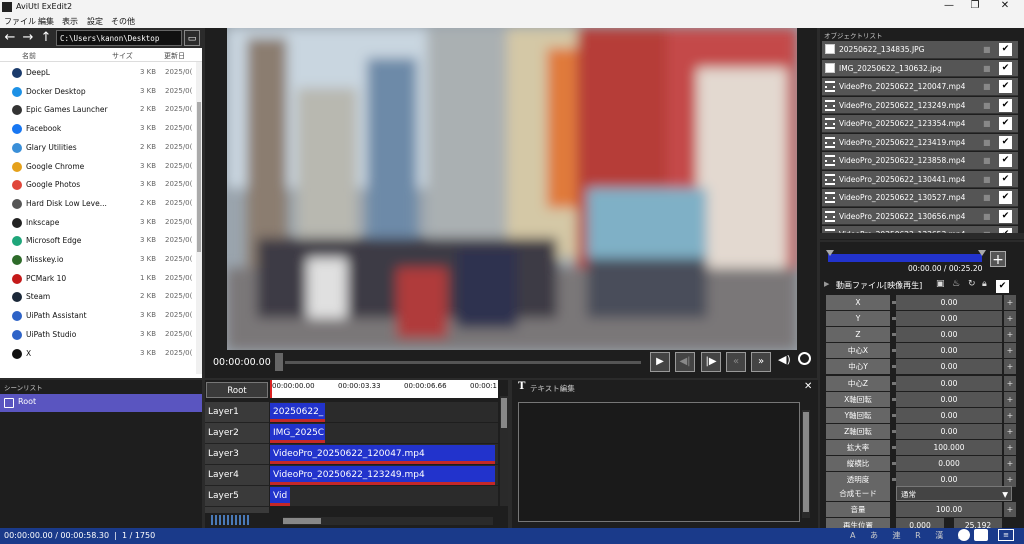 The image size is (1024, 544). What do you see at coordinates (940, 284) in the screenshot?
I see `camera-icon: ▣` at bounding box center [940, 284].